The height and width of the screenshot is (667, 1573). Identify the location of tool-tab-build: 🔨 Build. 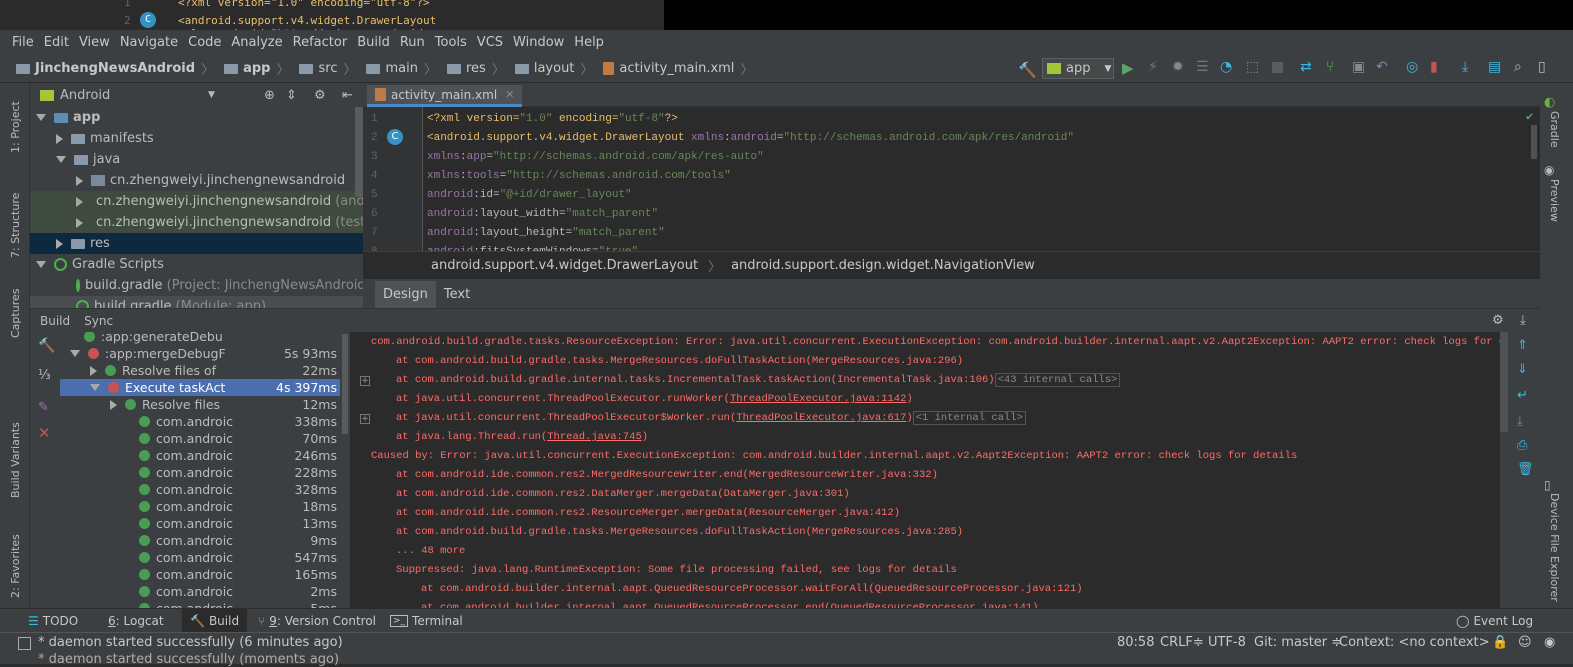
(215, 620).